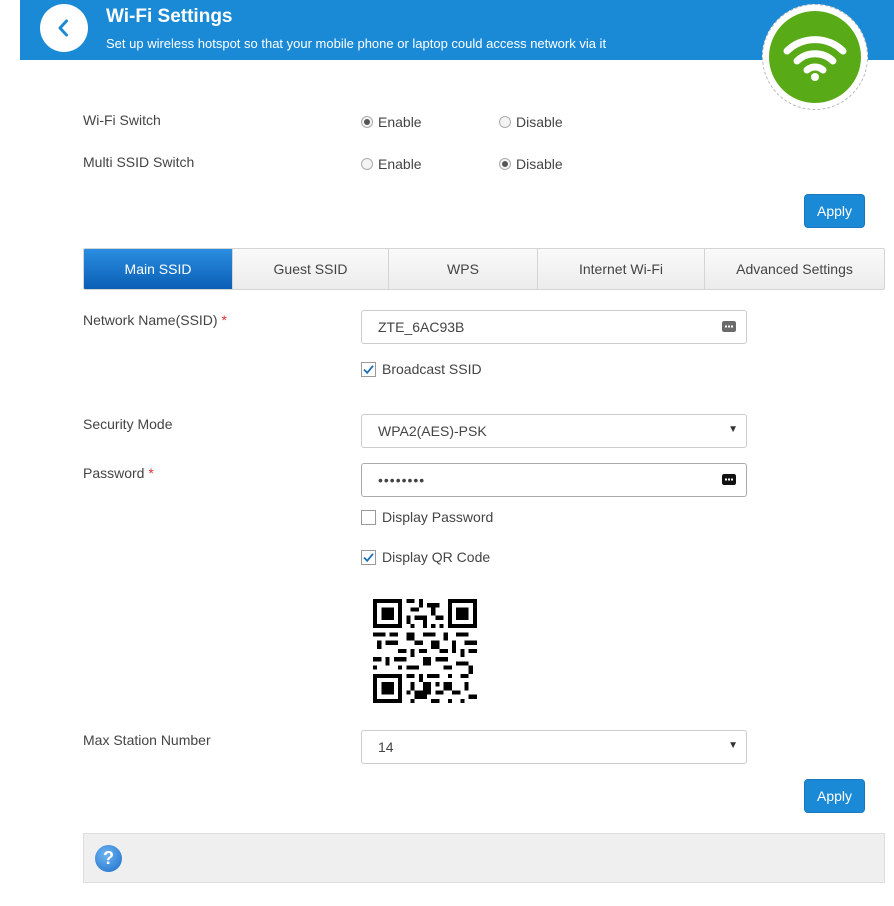  What do you see at coordinates (391, 164) in the screenshot?
I see `multi-ssid-enable-radio: Enable` at bounding box center [391, 164].